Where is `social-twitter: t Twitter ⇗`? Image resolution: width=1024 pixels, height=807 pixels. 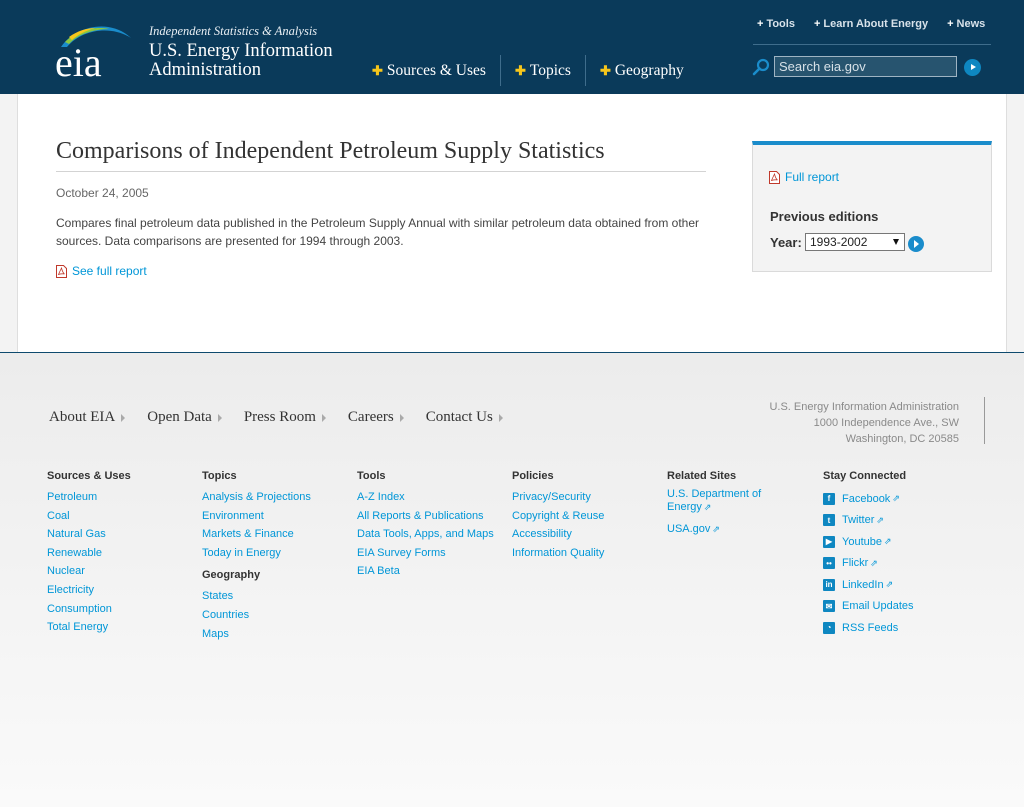
social-twitter: t Twitter ⇗ is located at coordinates (868, 521).